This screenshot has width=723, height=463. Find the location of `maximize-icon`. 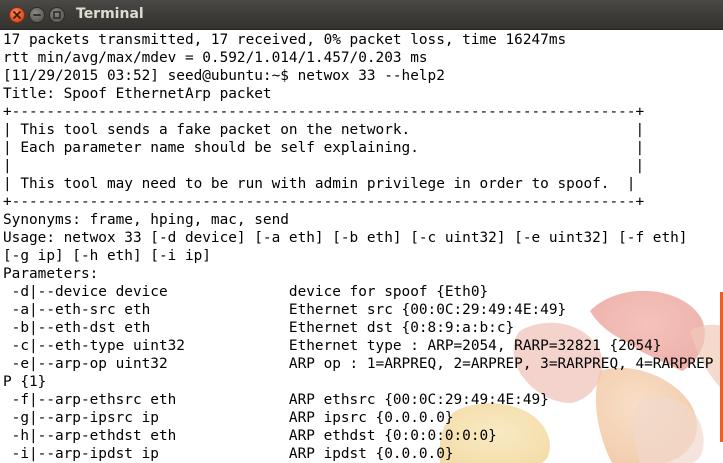

maximize-icon is located at coordinates (57, 15).